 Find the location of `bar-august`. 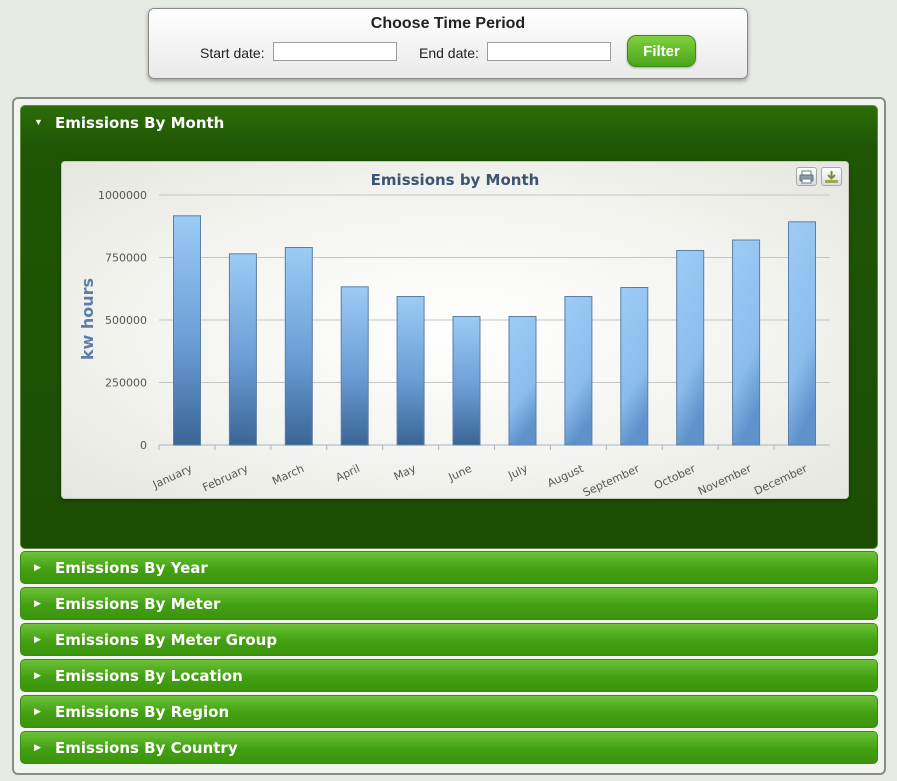

bar-august is located at coordinates (578, 371).